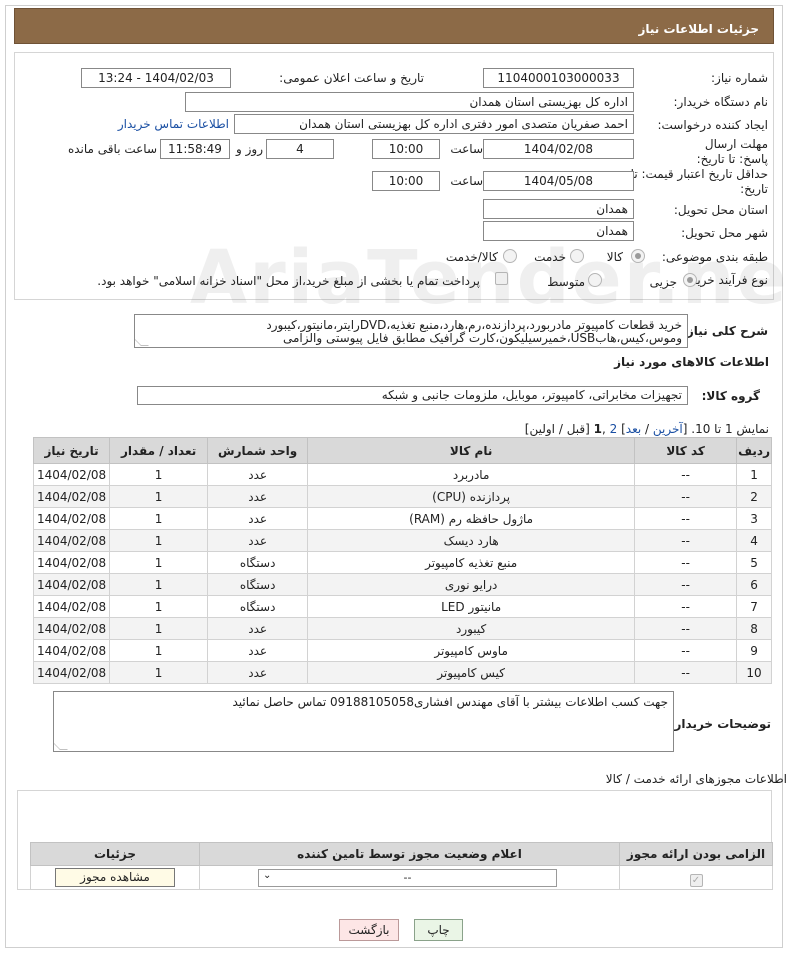  What do you see at coordinates (159, 450) in the screenshot?
I see `col-quantity: تعداد / مقدار` at bounding box center [159, 450].